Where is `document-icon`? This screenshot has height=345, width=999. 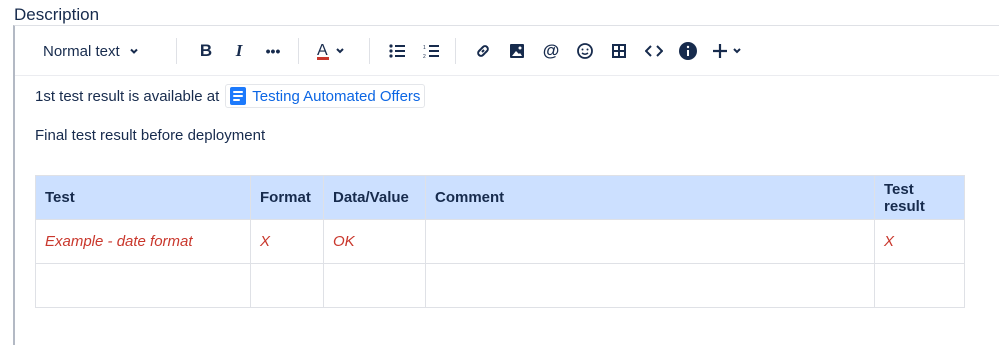 document-icon is located at coordinates (238, 96).